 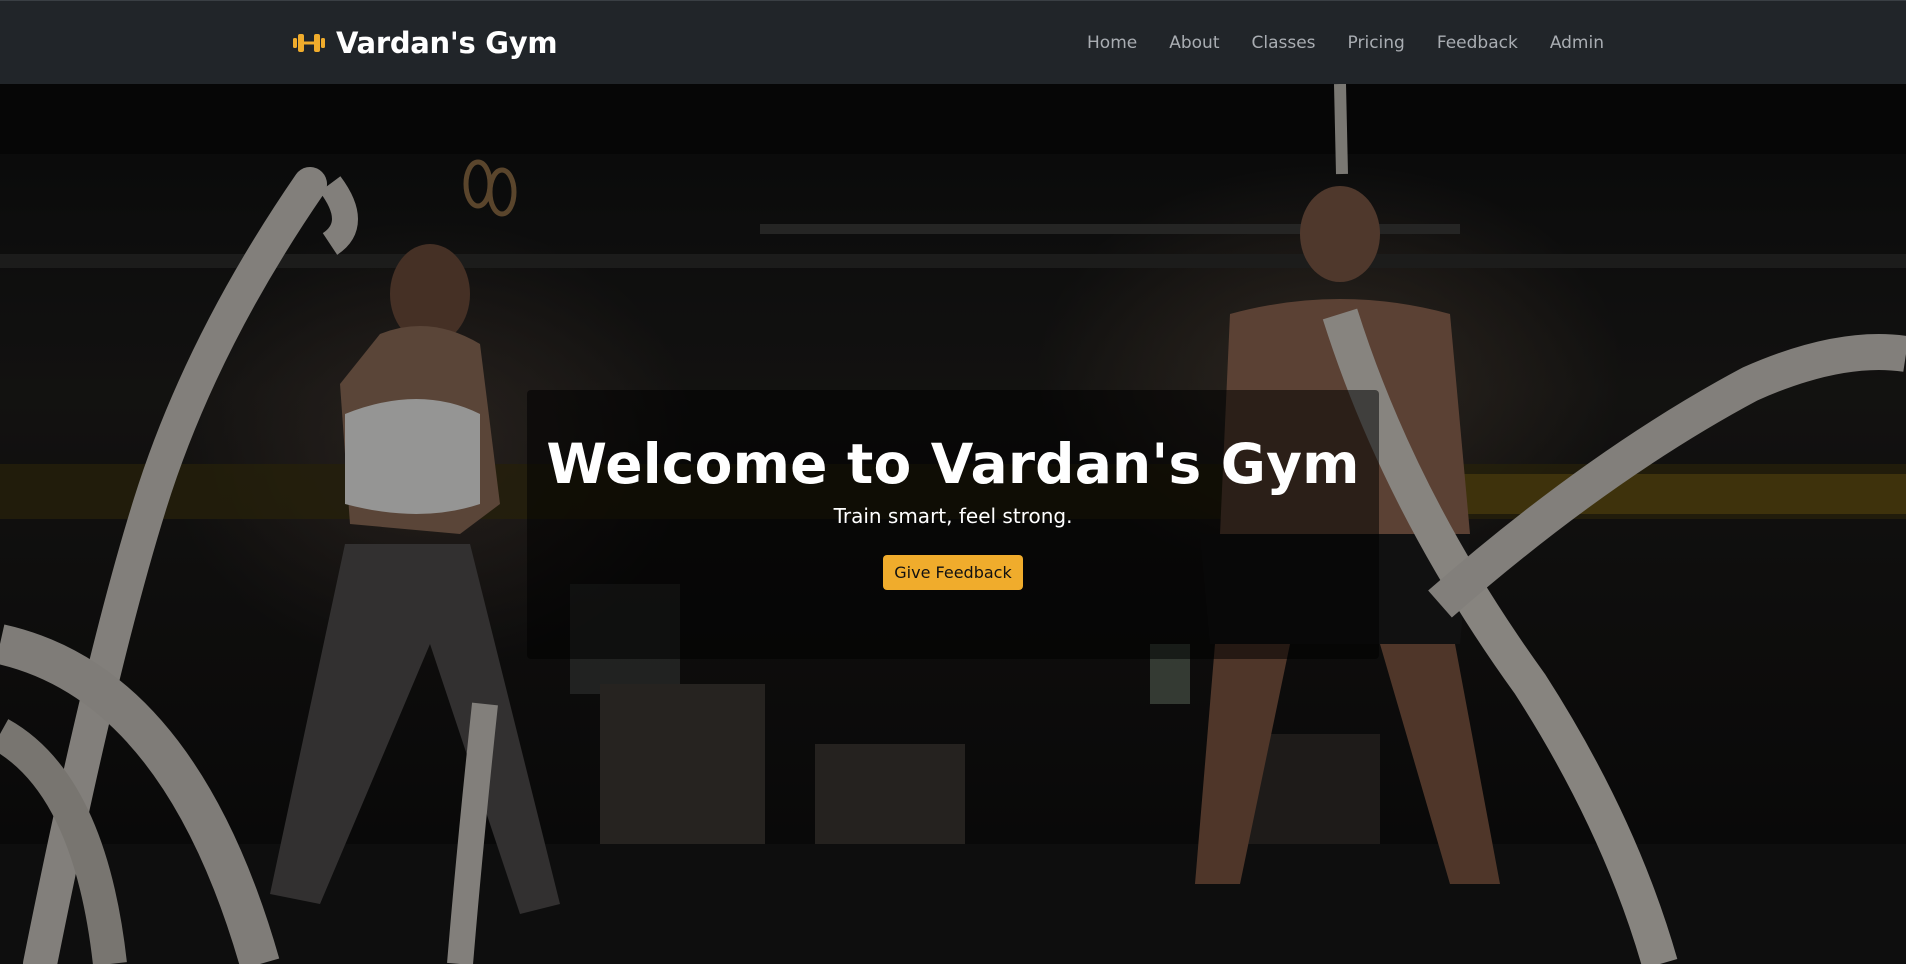 What do you see at coordinates (953, 572) in the screenshot?
I see `give-feedback-button: Give Feedback` at bounding box center [953, 572].